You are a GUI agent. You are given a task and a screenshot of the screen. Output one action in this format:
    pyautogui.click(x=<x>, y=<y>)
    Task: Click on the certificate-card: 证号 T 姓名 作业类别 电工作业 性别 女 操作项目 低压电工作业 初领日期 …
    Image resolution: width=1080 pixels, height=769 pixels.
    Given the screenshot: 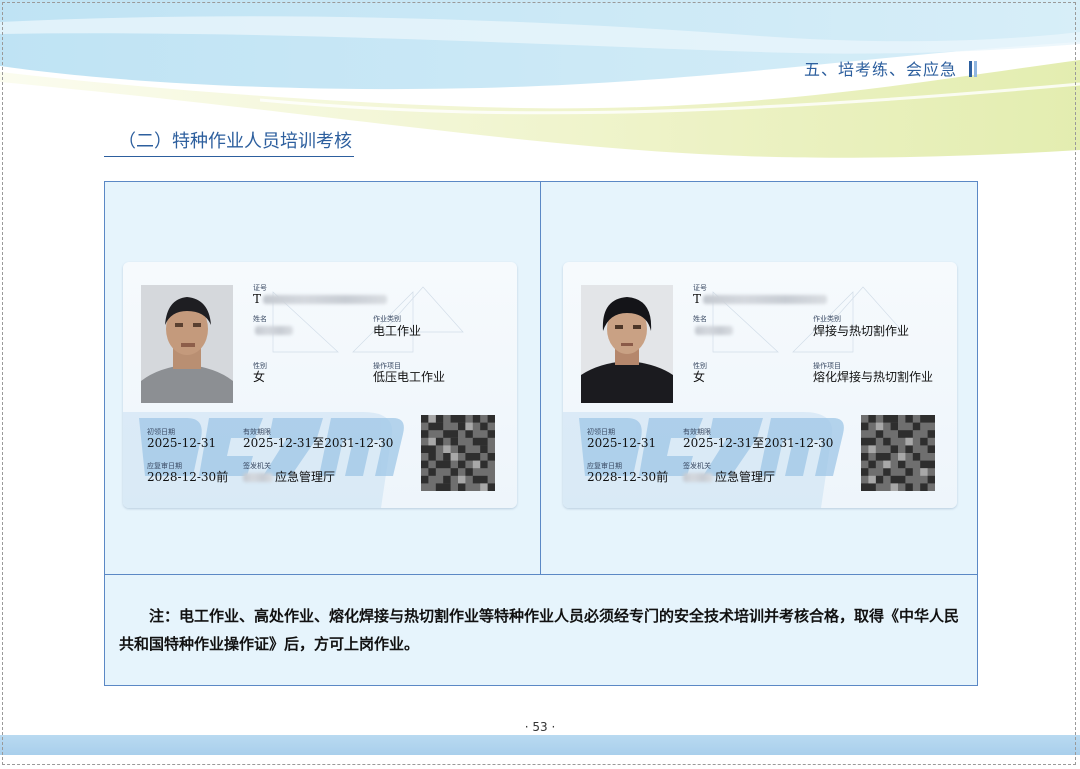 What is the action you would take?
    pyautogui.click(x=320, y=385)
    